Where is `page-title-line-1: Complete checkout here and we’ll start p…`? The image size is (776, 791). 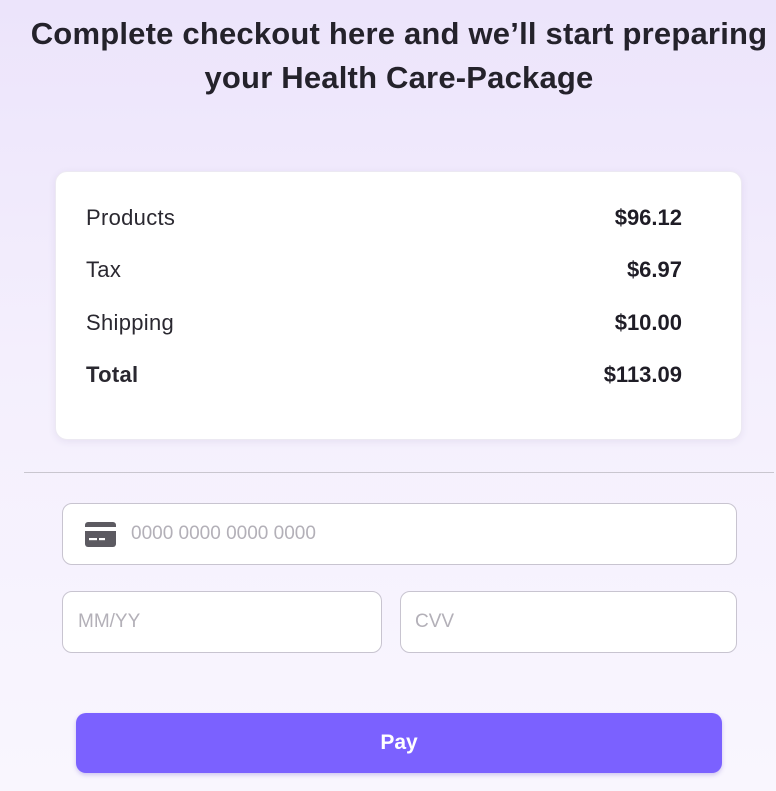 page-title-line-1: Complete checkout here and we’ll start p… is located at coordinates (399, 33).